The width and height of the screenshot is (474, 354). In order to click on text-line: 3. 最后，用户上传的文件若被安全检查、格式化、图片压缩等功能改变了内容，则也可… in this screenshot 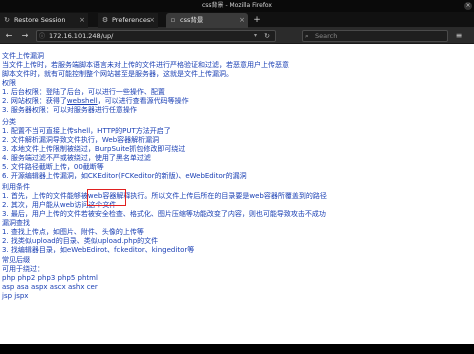, I will do `click(164, 214)`.